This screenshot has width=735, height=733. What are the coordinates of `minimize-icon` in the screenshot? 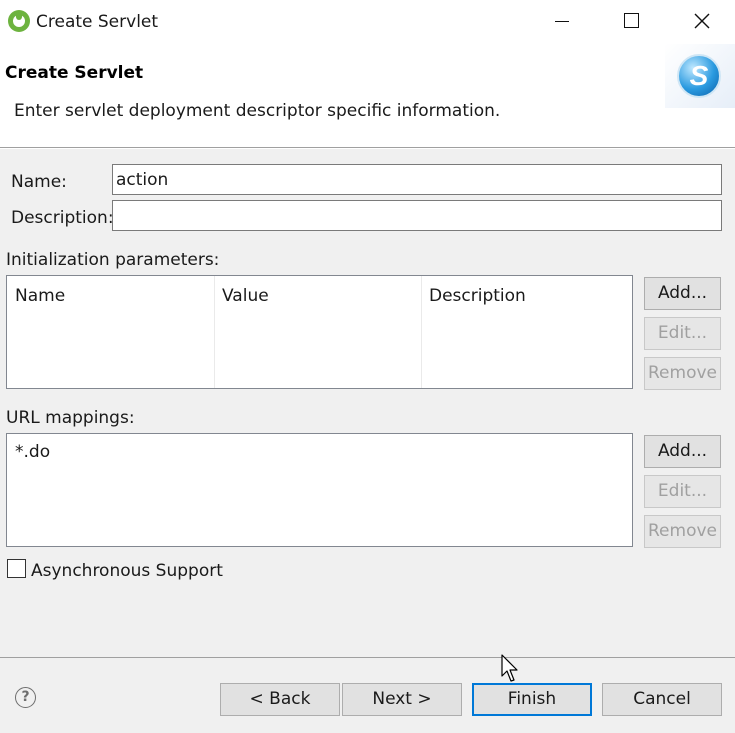 It's located at (562, 21).